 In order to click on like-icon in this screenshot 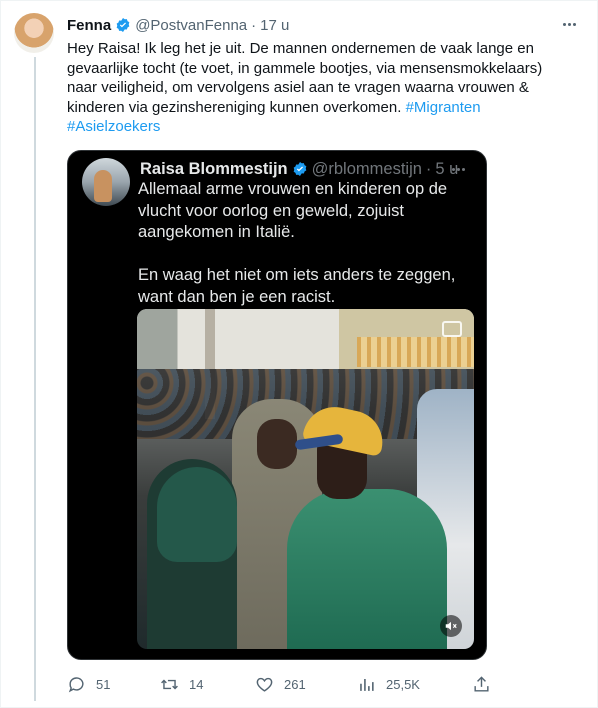, I will do `click(264, 684)`.